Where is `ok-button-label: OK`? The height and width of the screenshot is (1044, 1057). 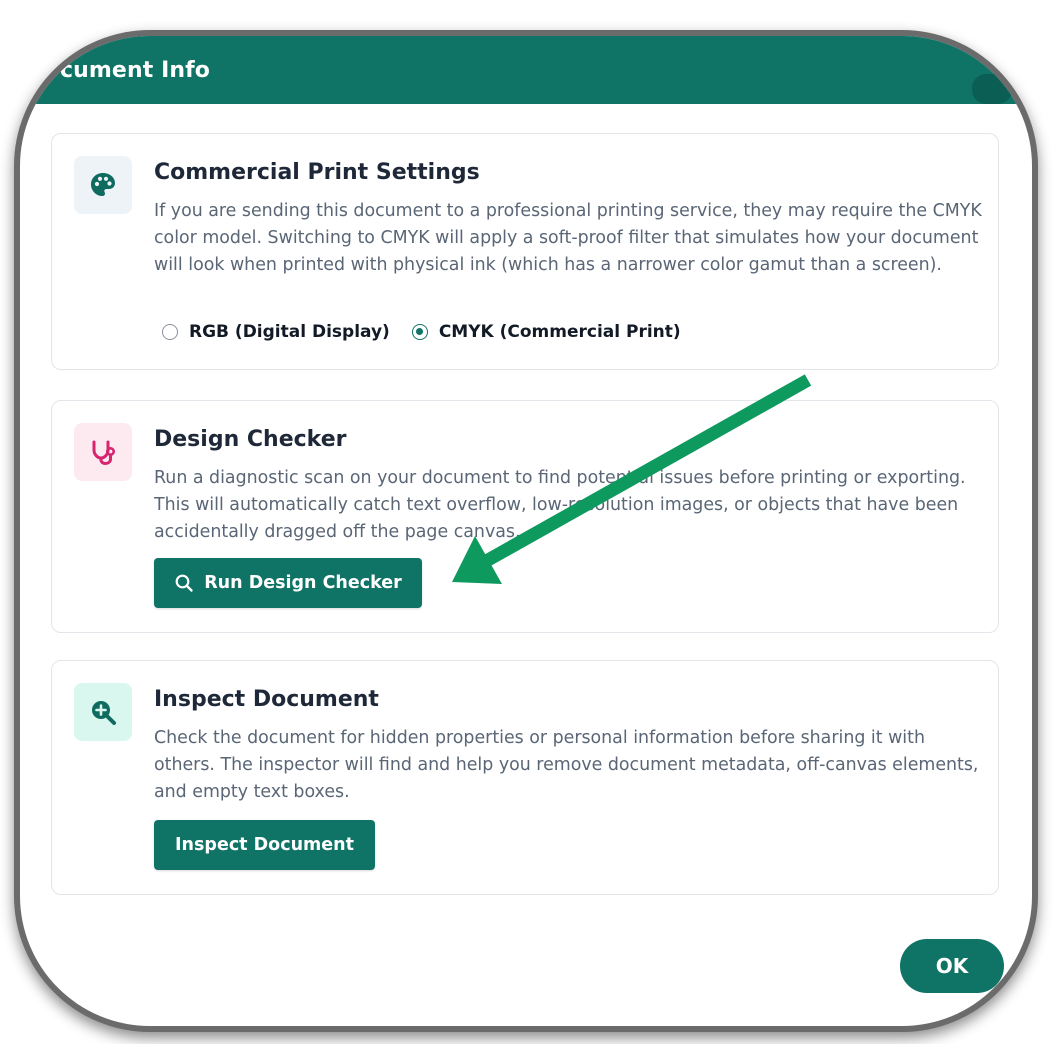 ok-button-label: OK is located at coordinates (952, 966).